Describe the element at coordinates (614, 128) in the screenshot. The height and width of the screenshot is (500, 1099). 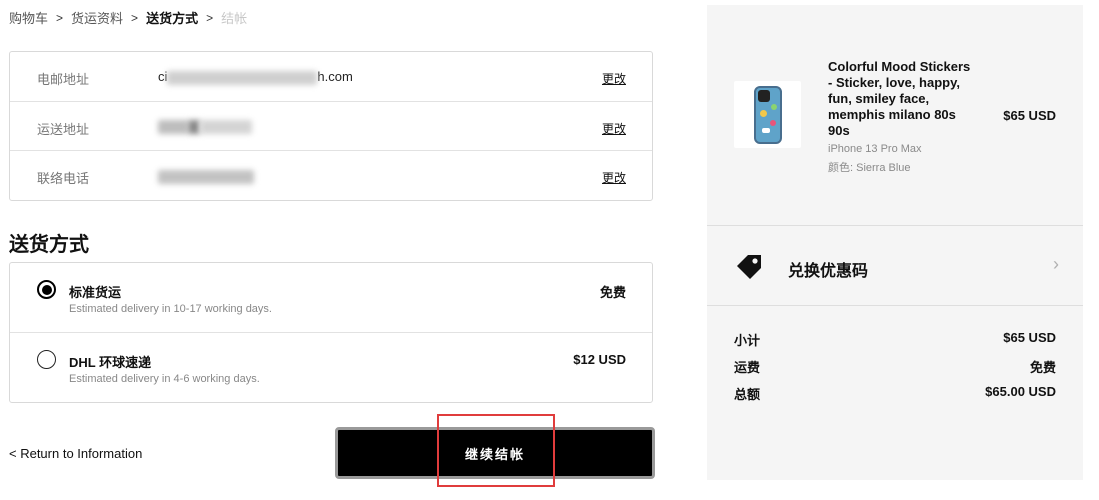
I see `change-address-link: 更改` at that location.